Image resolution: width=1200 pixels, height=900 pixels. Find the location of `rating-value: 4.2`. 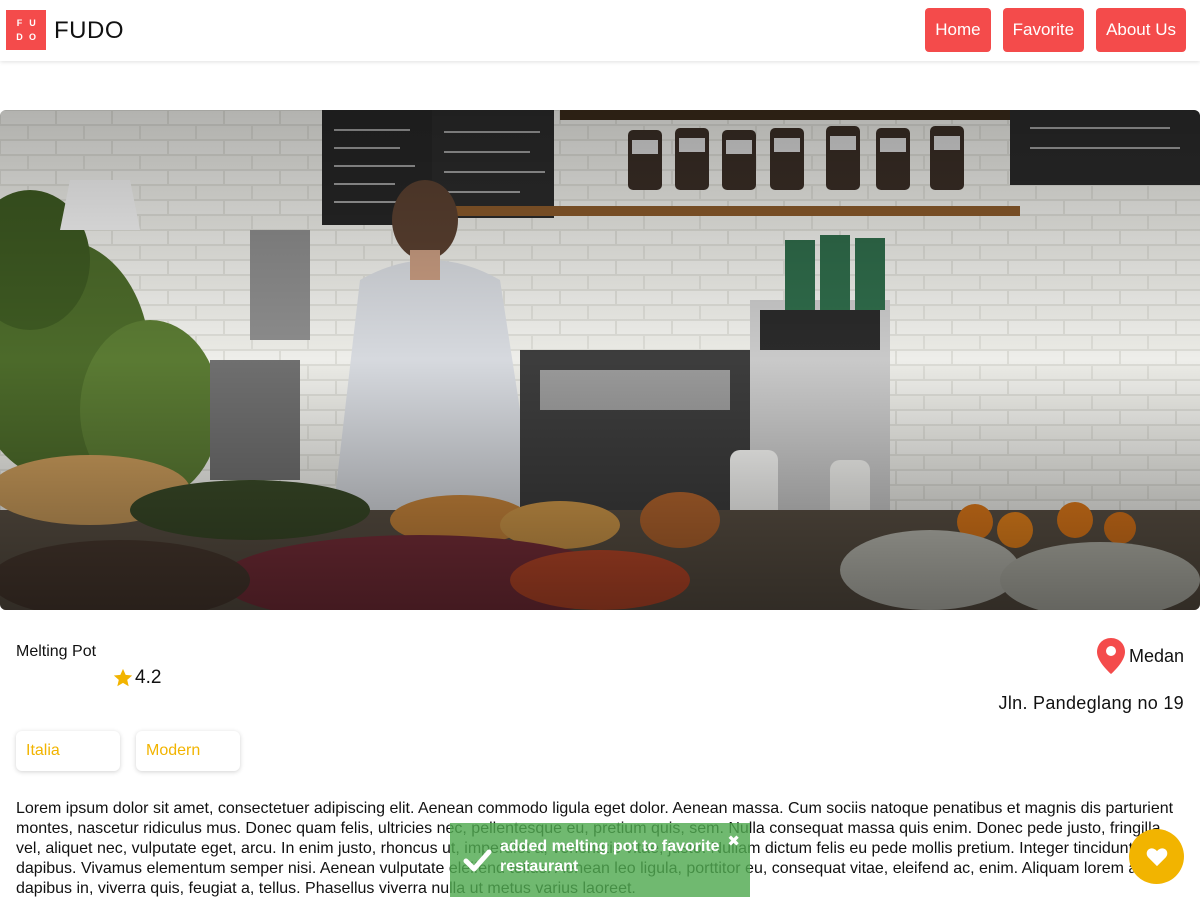

rating-value: 4.2 is located at coordinates (148, 677).